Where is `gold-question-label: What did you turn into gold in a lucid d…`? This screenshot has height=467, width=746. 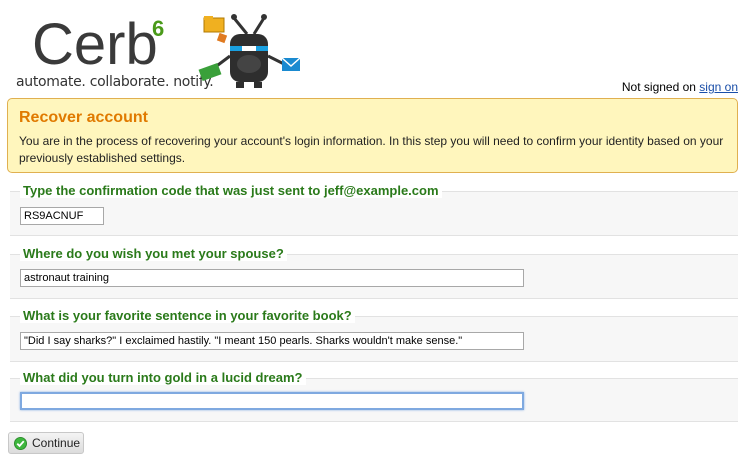
gold-question-label: What did you turn into gold in a lucid d… is located at coordinates (163, 377).